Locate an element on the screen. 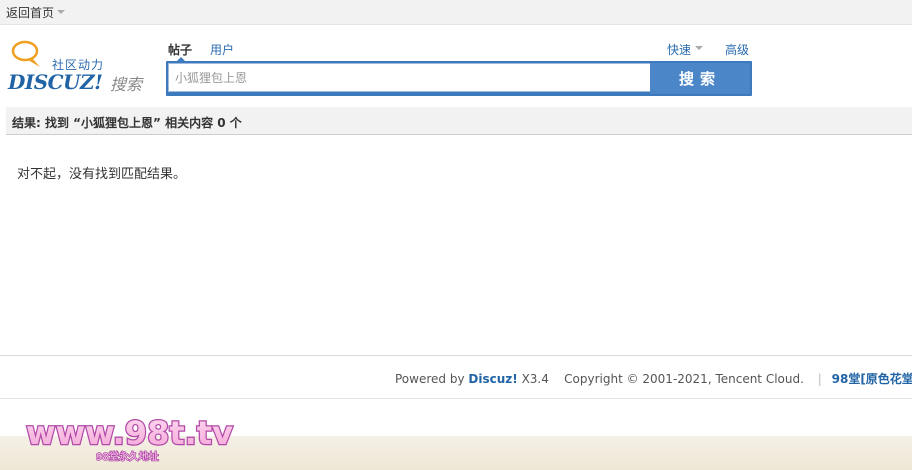 The width and height of the screenshot is (912, 470). footer-brand-link: Discuz! is located at coordinates (492, 379).